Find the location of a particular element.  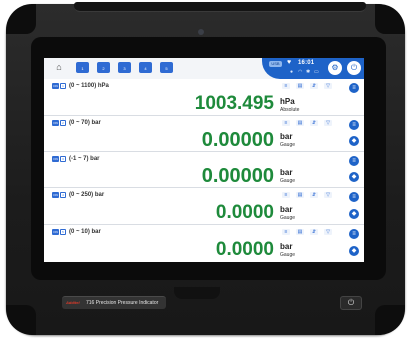

gear-icon: ⚙ is located at coordinates (335, 68).